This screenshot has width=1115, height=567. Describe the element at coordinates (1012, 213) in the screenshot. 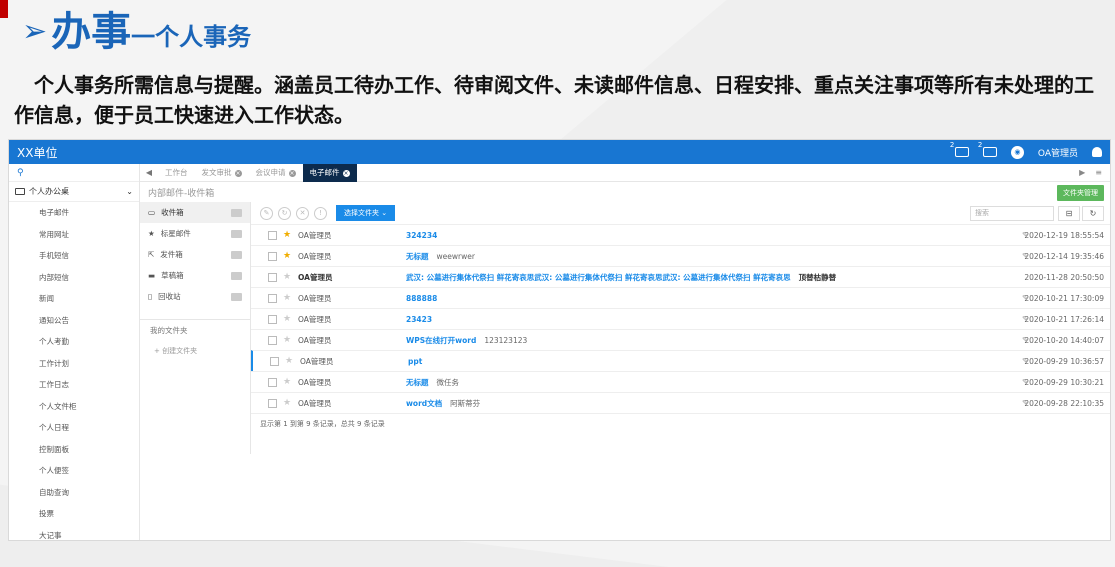

I see `search-input: 搜索` at that location.